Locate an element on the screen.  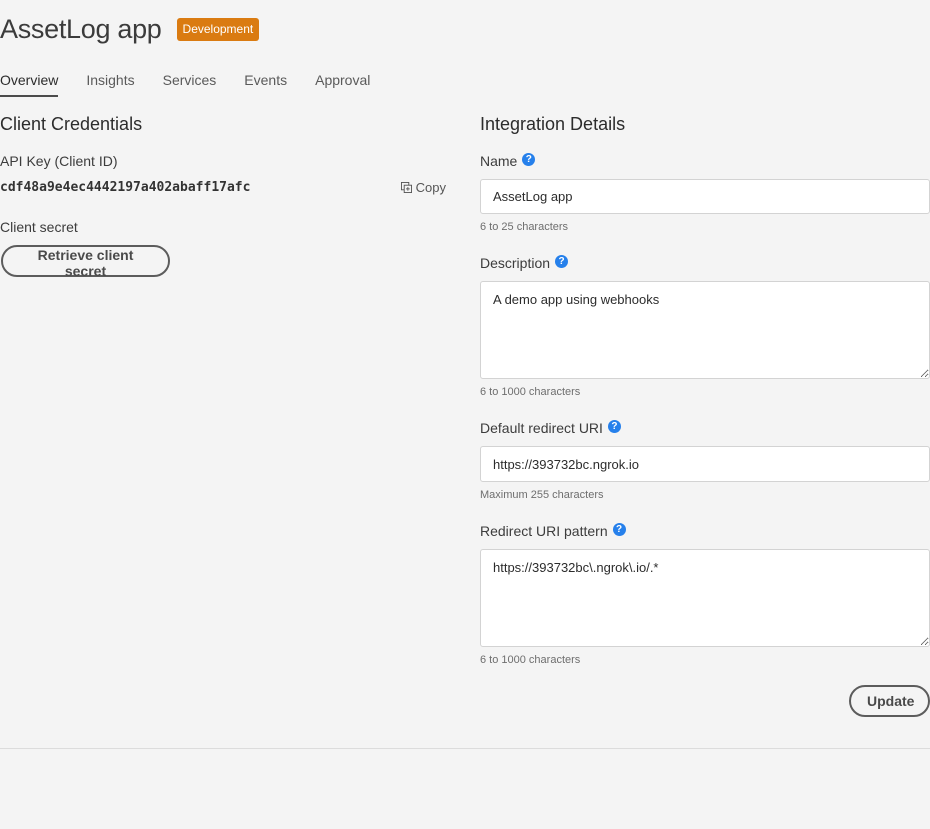
redirect-pattern-field-label: Redirect URI pattern ? is located at coordinates (553, 530).